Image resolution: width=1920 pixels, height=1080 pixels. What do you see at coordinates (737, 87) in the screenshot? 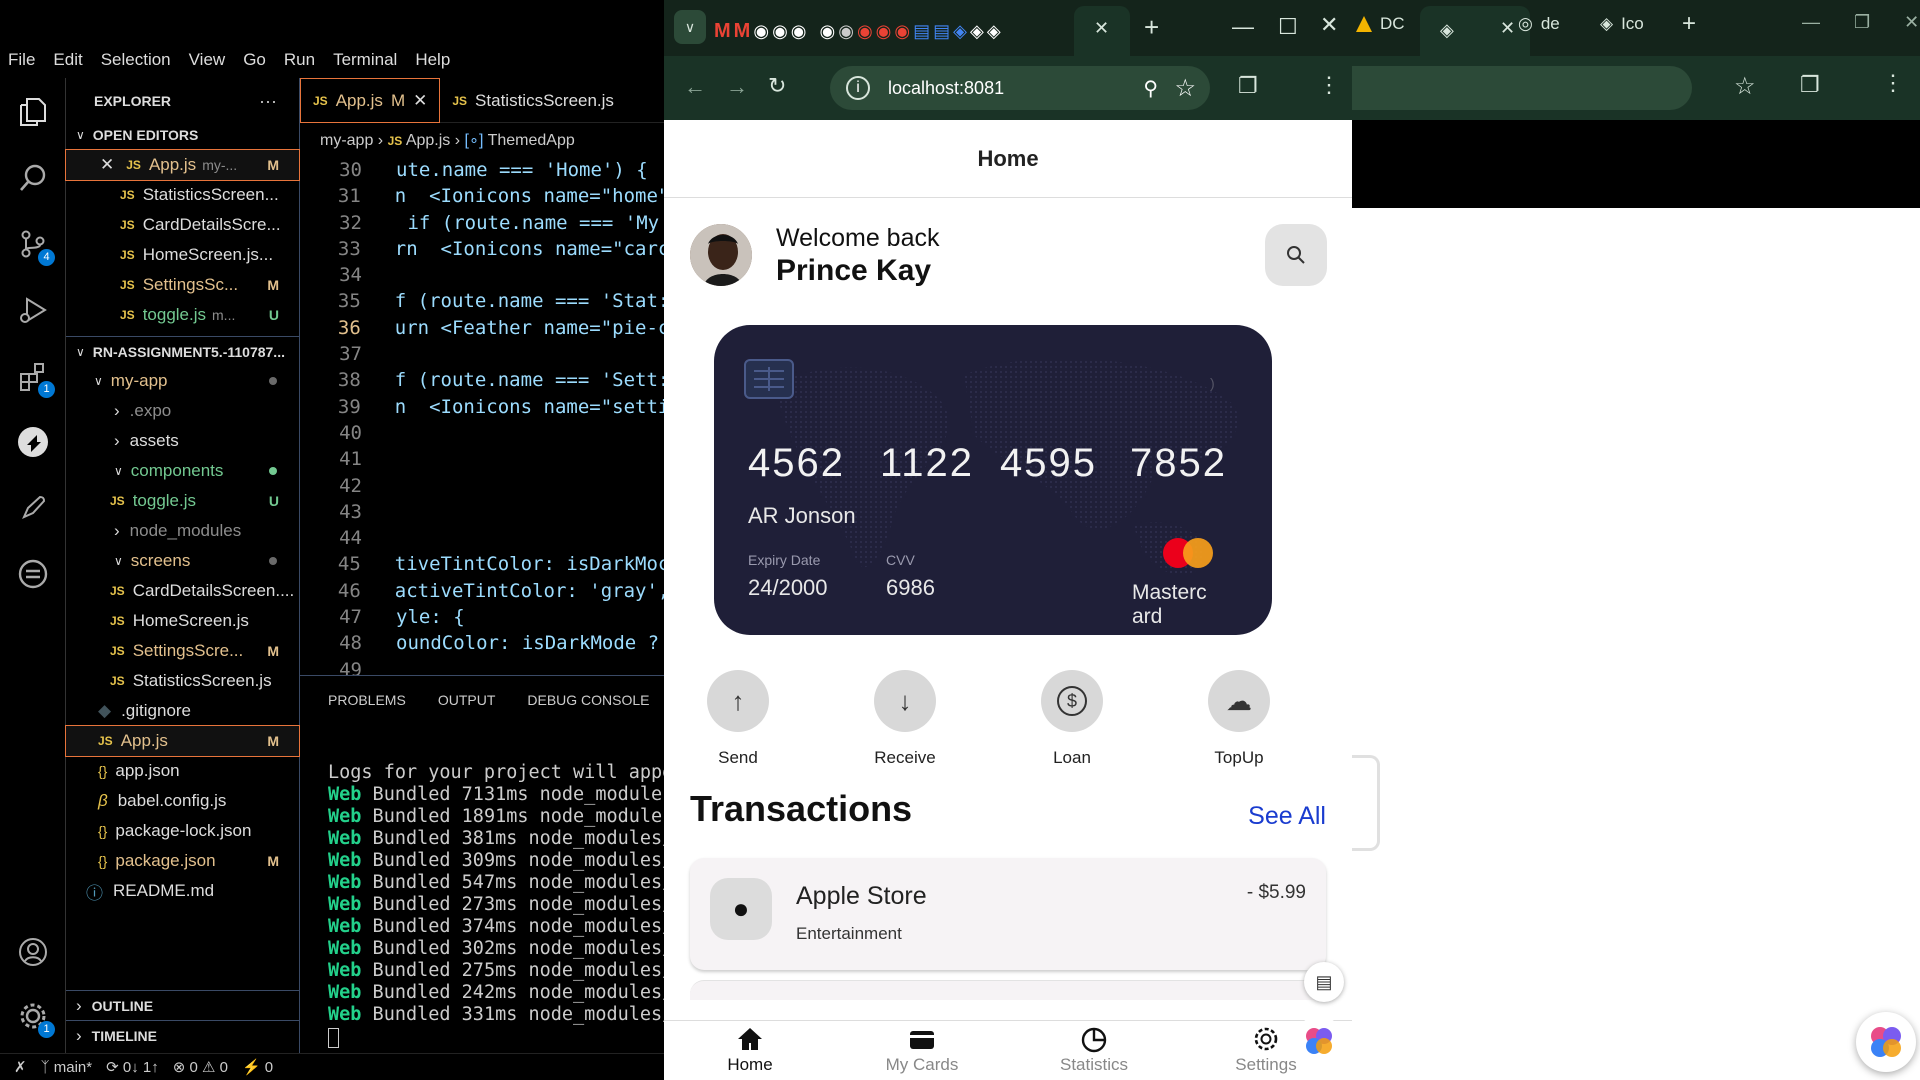
I see `forward-icon: →` at bounding box center [737, 87].